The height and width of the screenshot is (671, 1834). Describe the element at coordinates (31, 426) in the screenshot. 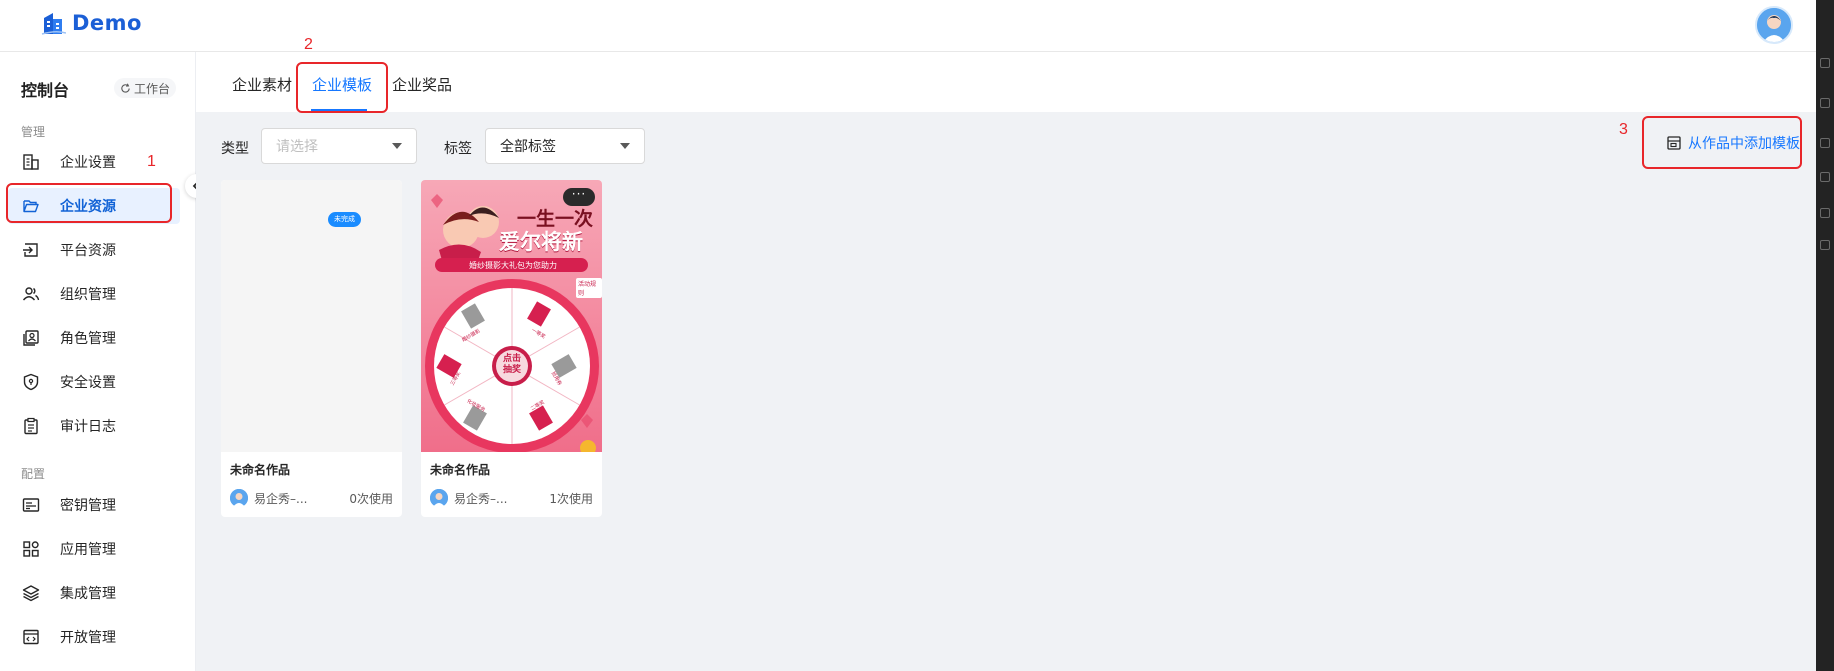

I see `clipboard-icon` at that location.